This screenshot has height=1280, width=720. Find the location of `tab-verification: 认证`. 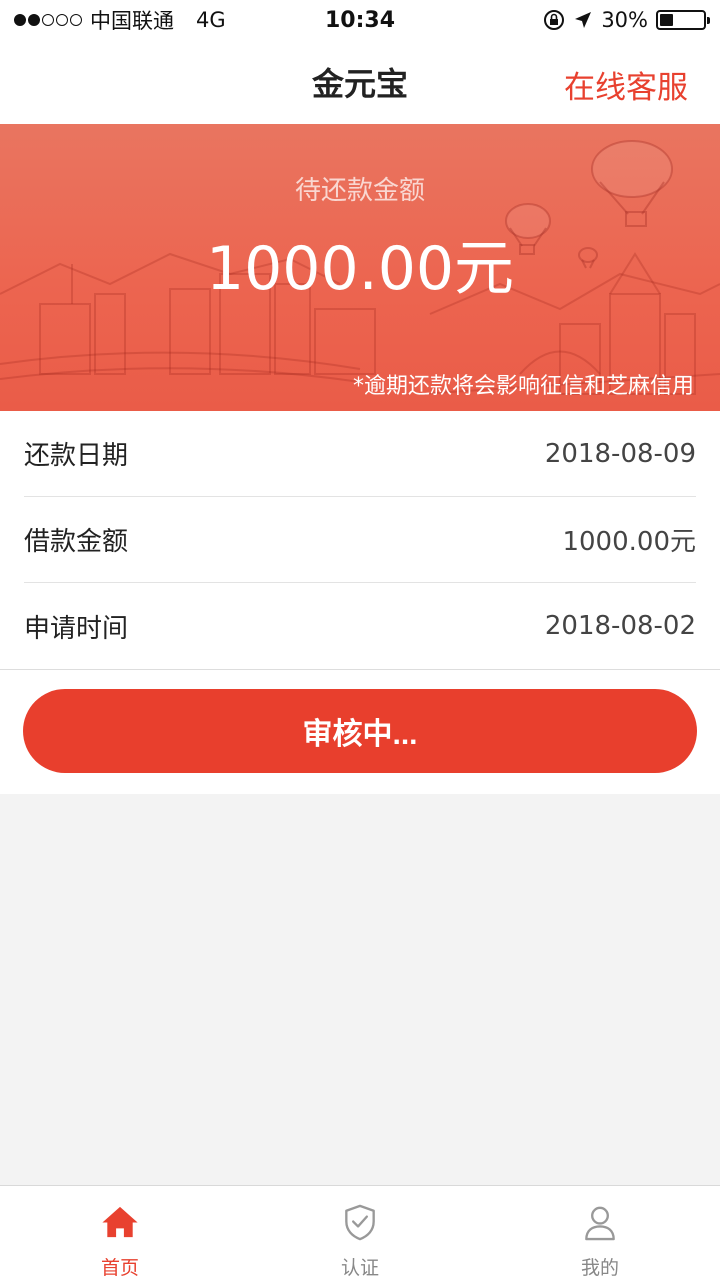

tab-verification: 认证 is located at coordinates (360, 1233).